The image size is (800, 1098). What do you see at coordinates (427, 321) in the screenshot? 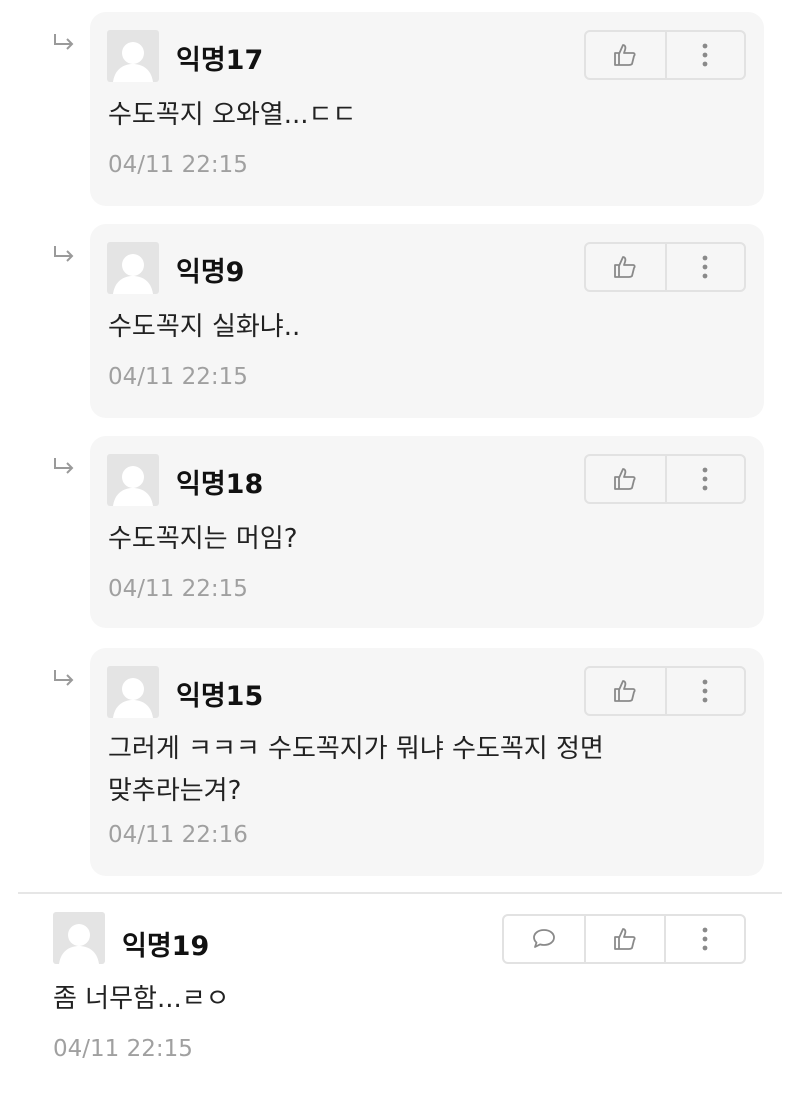
I see `reply-card: 익명9 수도꼭지 실화냐.. 04/11 22:15` at bounding box center [427, 321].